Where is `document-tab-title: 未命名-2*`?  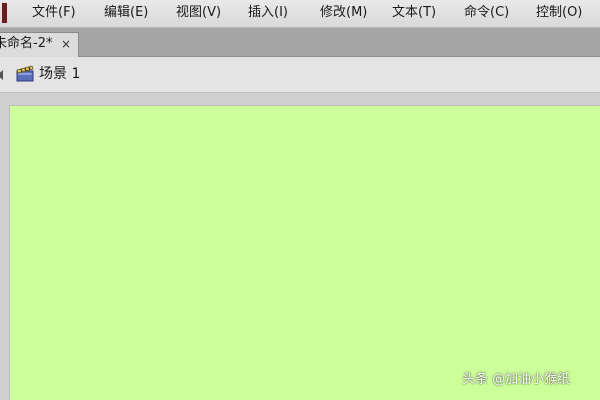 document-tab-title: 未命名-2* is located at coordinates (26, 43).